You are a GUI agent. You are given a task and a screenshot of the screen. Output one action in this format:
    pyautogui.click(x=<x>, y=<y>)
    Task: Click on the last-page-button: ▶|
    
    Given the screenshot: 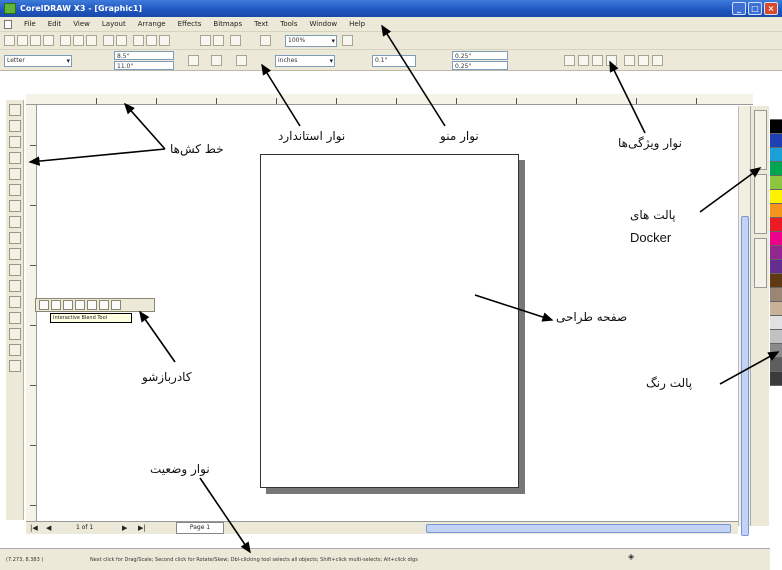 What is the action you would take?
    pyautogui.click(x=142, y=528)
    